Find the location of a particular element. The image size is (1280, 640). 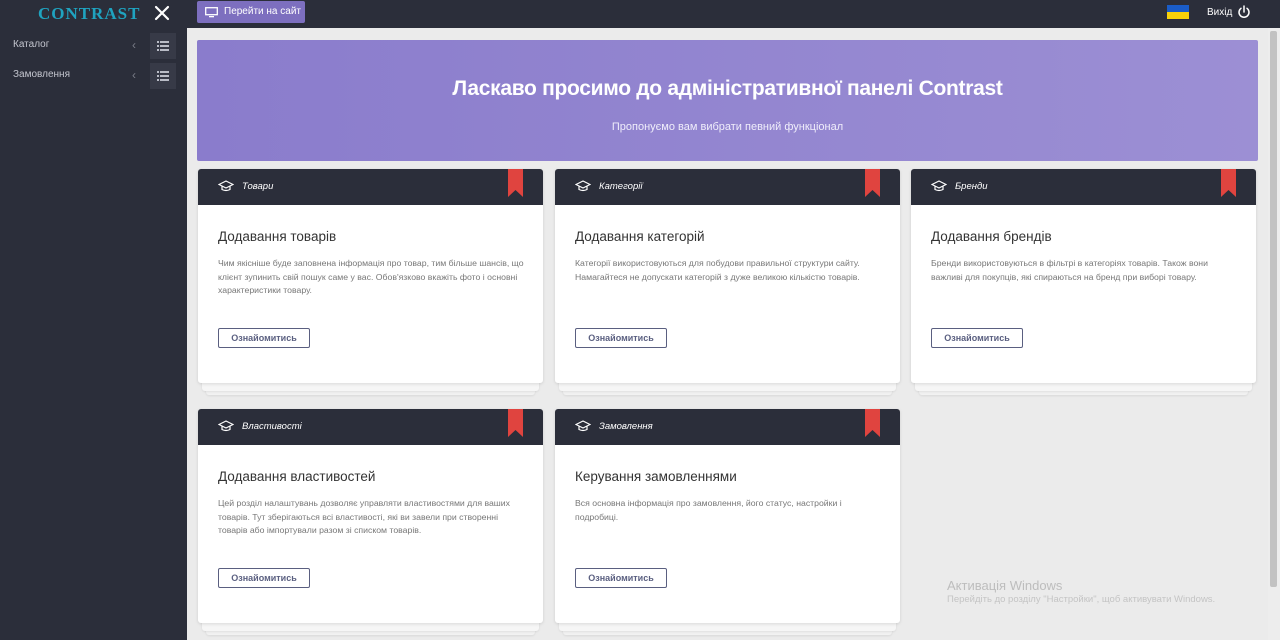

sidebar-item-label: Замовлення is located at coordinates (41, 74).